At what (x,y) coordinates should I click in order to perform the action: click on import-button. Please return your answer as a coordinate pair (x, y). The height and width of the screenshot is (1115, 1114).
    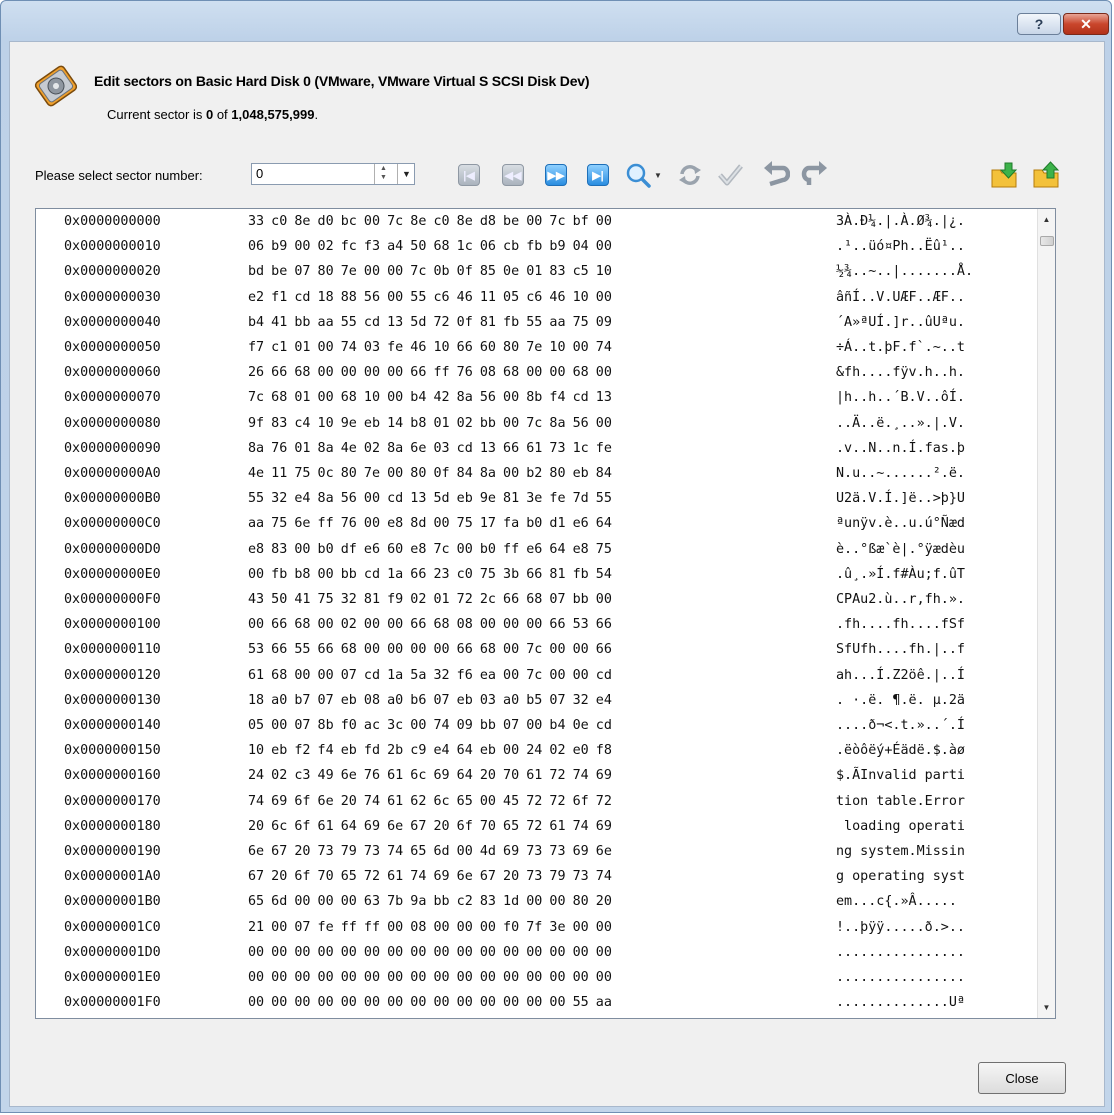
    Looking at the image, I should click on (1046, 175).